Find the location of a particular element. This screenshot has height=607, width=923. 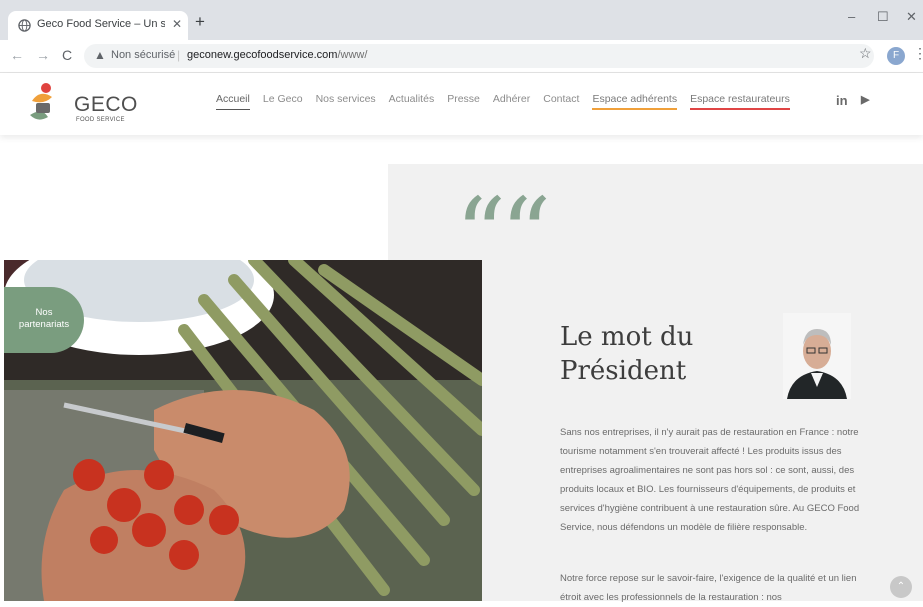

president-photo is located at coordinates (817, 356).